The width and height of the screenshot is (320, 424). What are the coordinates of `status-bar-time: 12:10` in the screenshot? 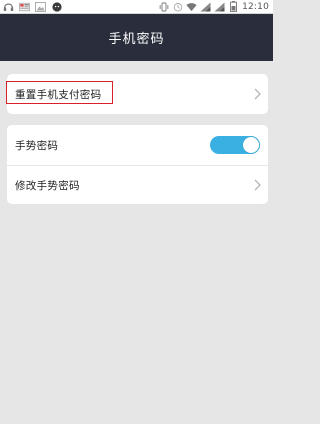 It's located at (255, 6).